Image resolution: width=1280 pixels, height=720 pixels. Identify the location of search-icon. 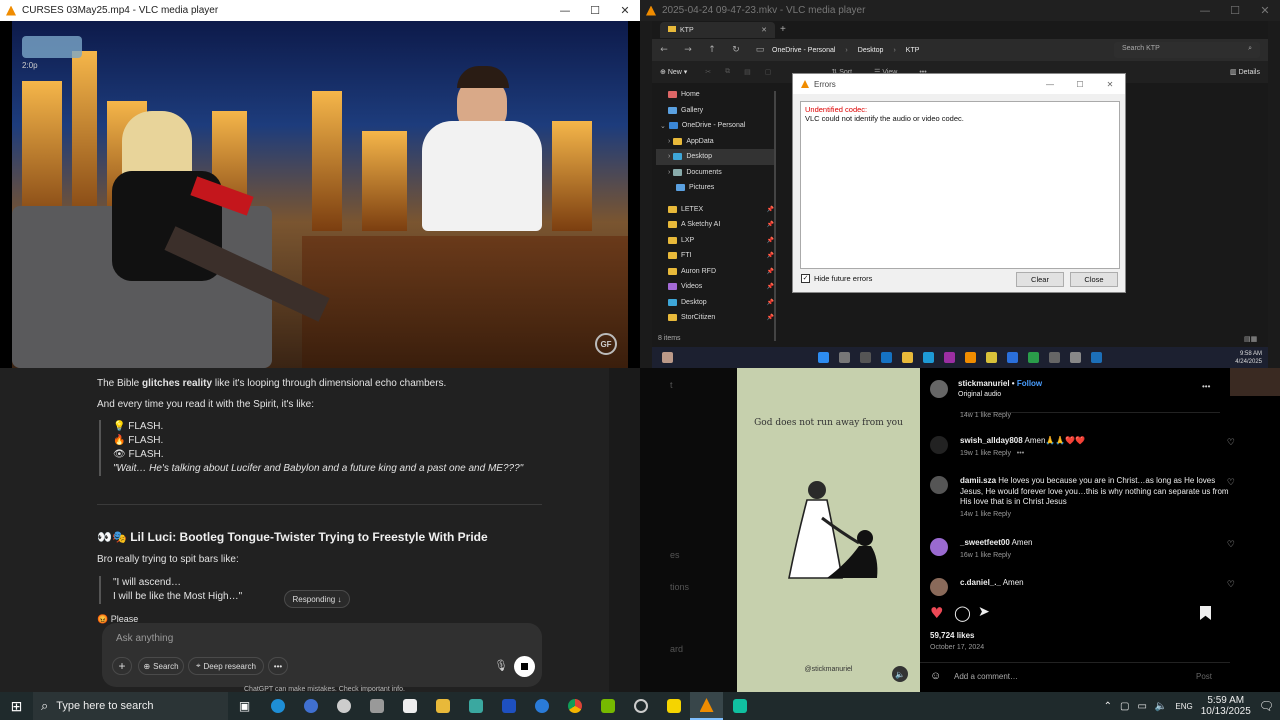
(844, 357).